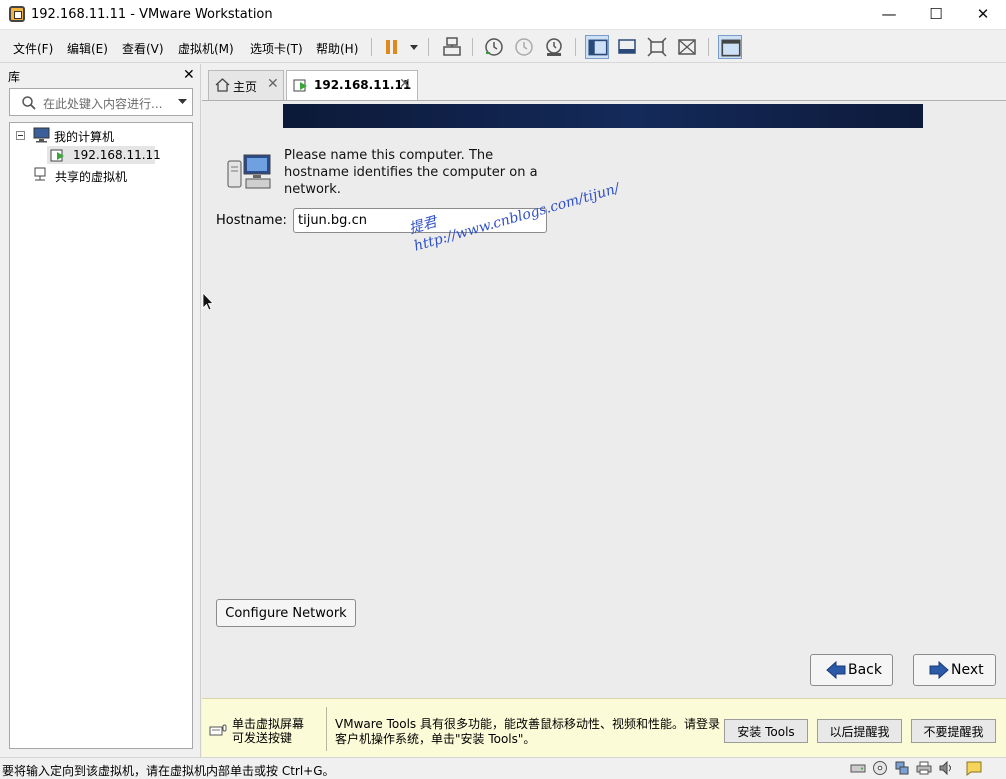 Image resolution: width=1006 pixels, height=779 pixels. I want to click on menu-tabs: 选项卡(T), so click(276, 48).